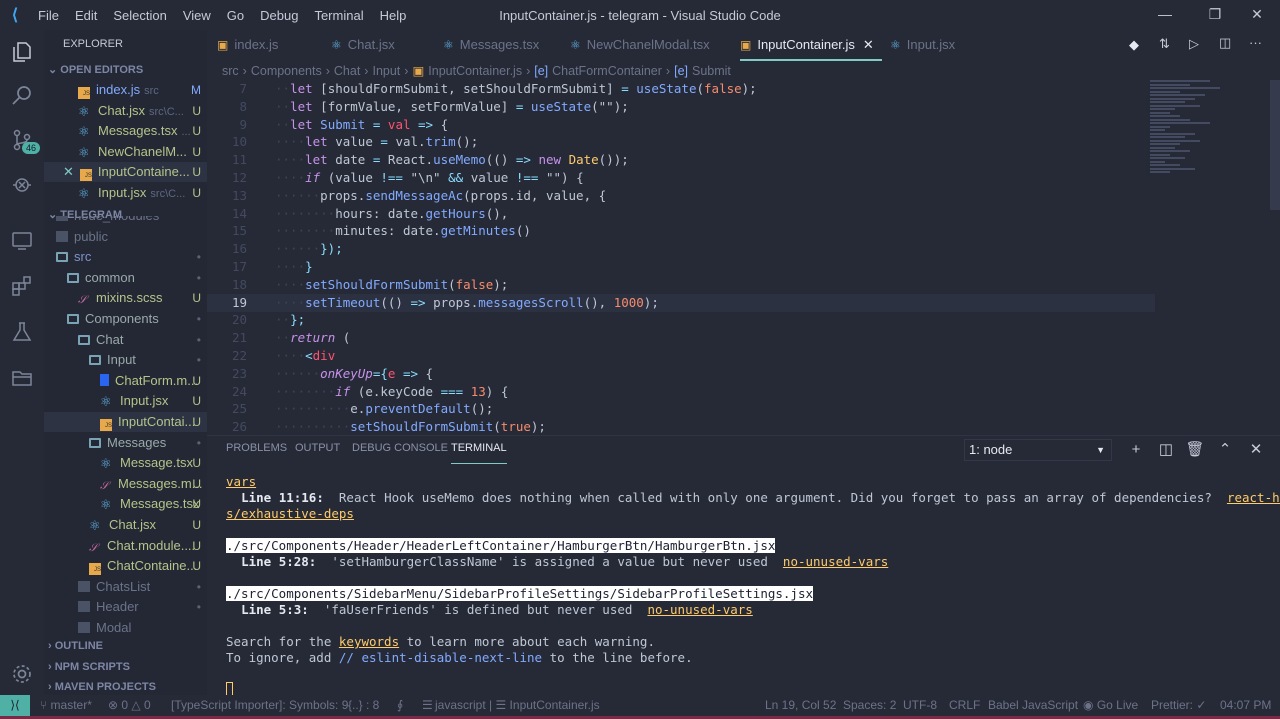 The height and width of the screenshot is (719, 1280). Describe the element at coordinates (681, 231) in the screenshot. I see `code-line: 15 ········minutes: date.getMinutes()` at that location.